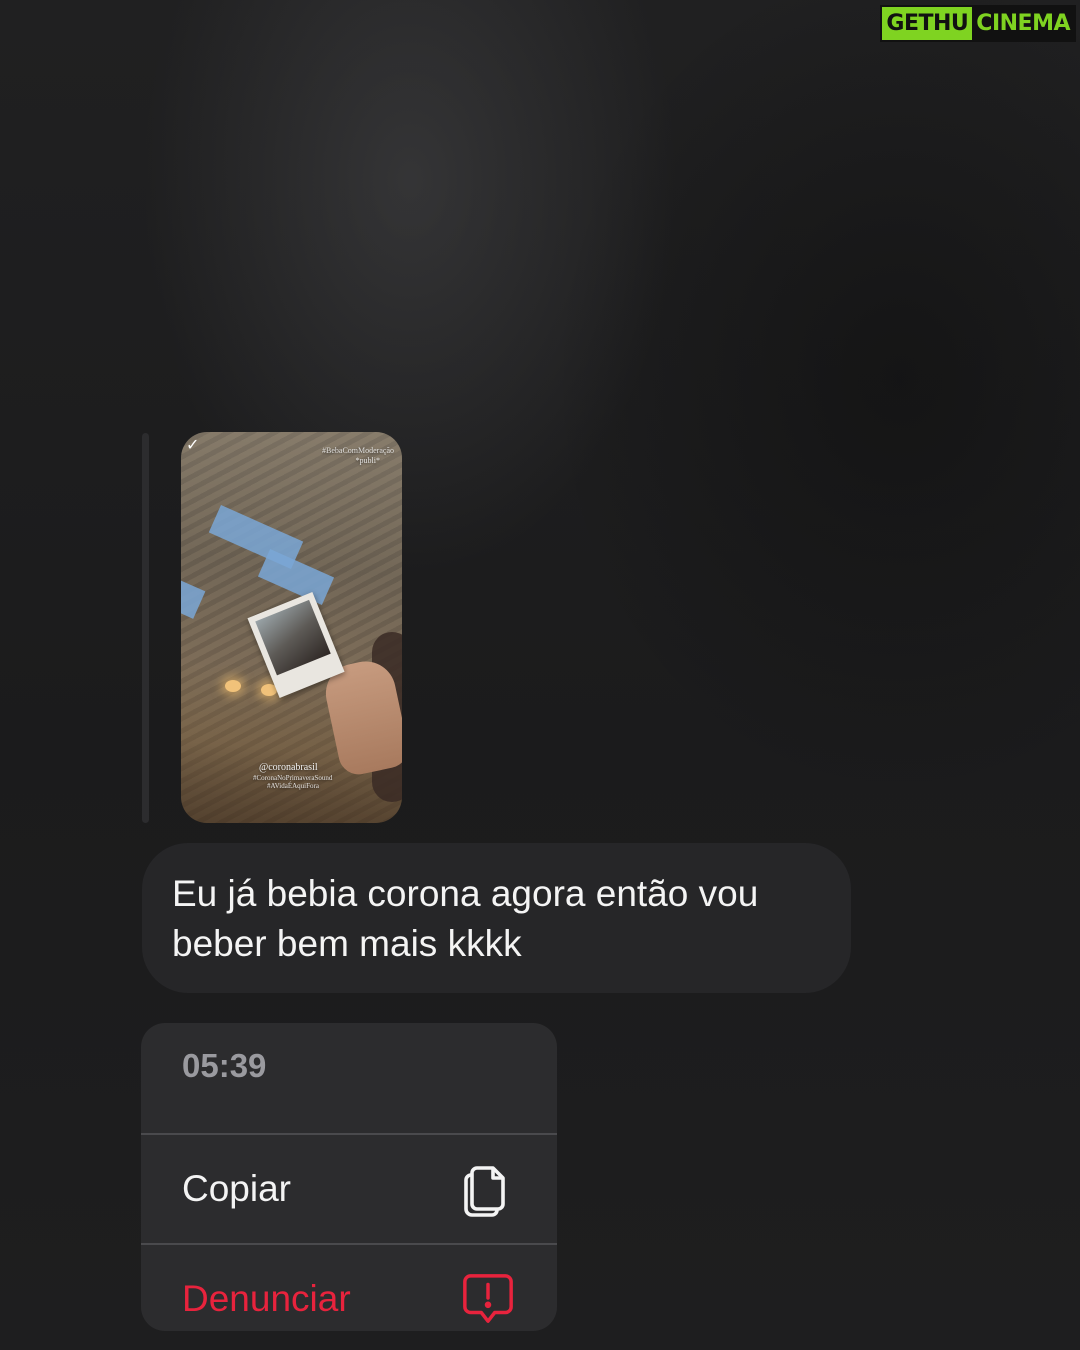  Describe the element at coordinates (236, 1188) in the screenshot. I see `copy-label: Copiar` at that location.